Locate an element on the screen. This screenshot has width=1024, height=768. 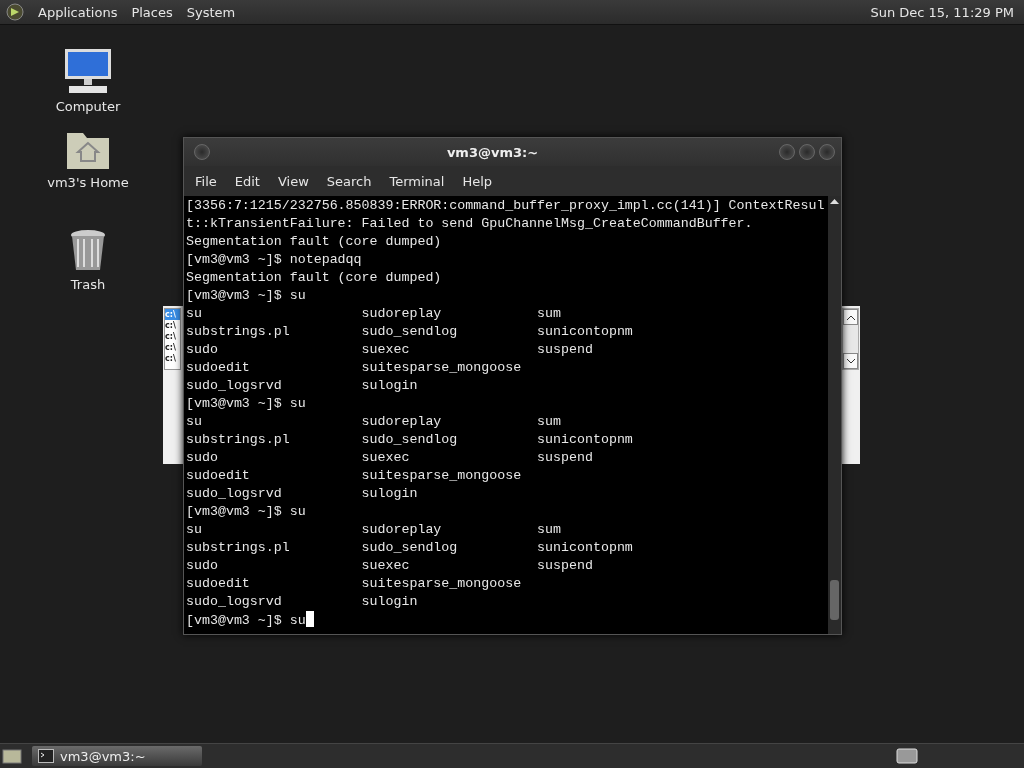
menu-item: Search is located at coordinates (349, 181).